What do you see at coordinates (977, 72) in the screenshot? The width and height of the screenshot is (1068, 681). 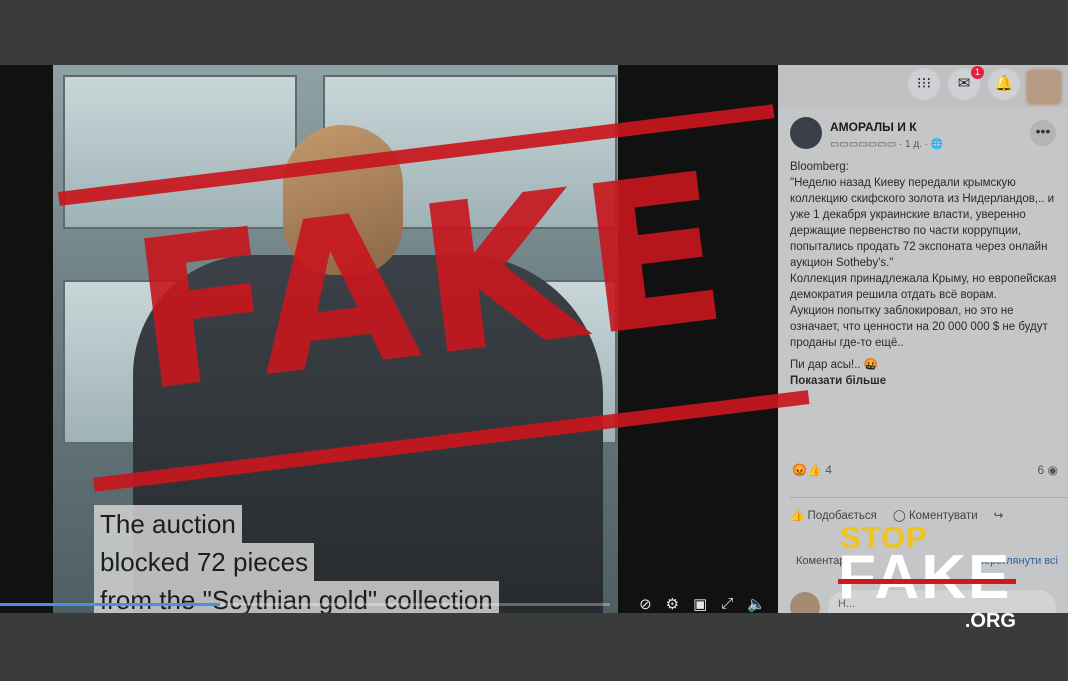 I see `messenger-badge: 1` at bounding box center [977, 72].